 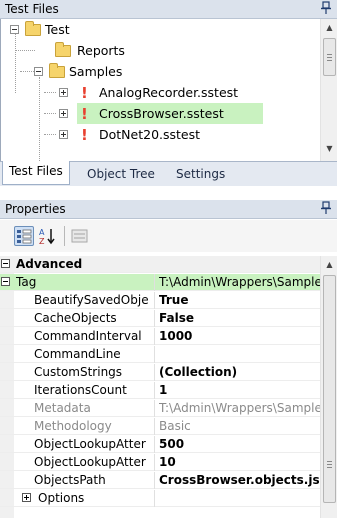 What do you see at coordinates (239, 300) in the screenshot?
I see `property-value: True` at bounding box center [239, 300].